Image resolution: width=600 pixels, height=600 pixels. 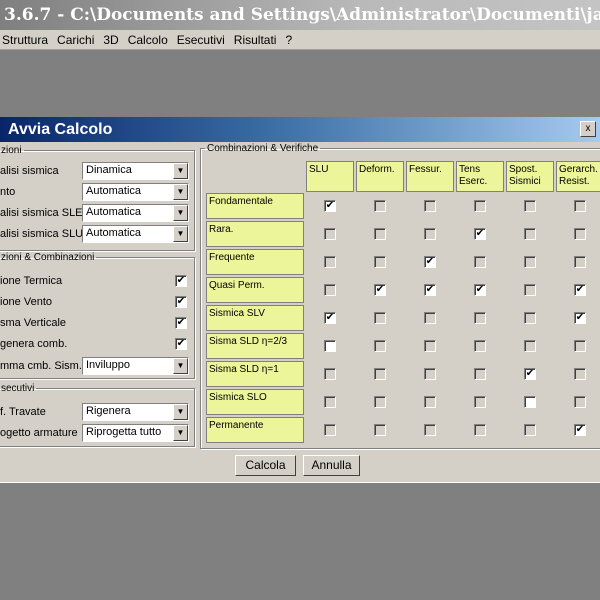 I want to click on menu-3d: 3D, so click(x=112, y=40).